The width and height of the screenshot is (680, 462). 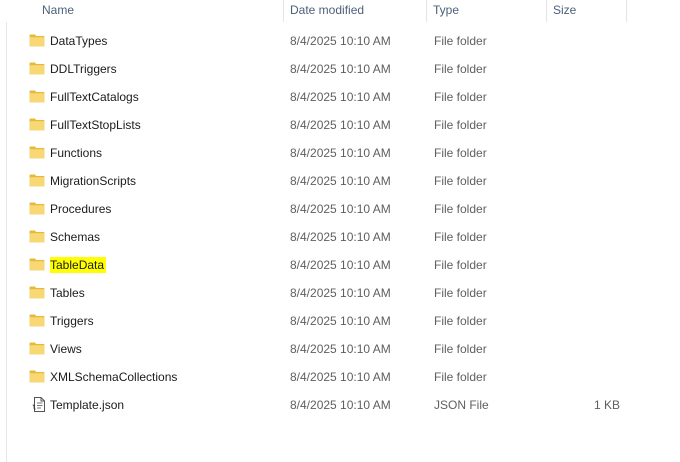 What do you see at coordinates (72, 321) in the screenshot?
I see `item-name: Triggers` at bounding box center [72, 321].